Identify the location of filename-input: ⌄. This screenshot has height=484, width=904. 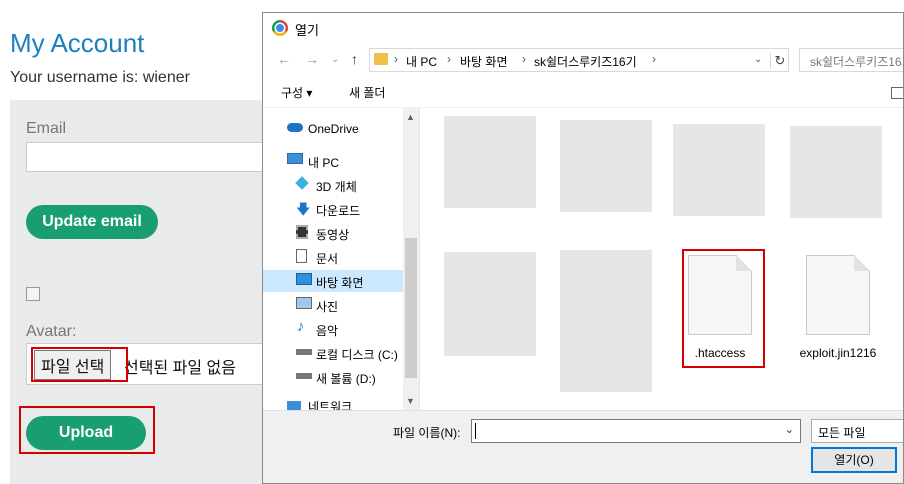
(636, 431).